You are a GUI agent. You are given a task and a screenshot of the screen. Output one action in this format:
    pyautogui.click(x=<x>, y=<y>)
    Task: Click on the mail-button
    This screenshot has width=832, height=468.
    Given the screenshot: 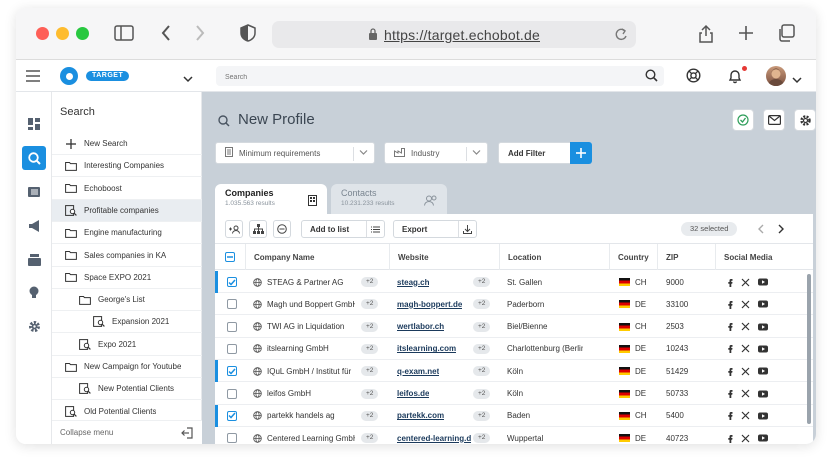 What is the action you would take?
    pyautogui.click(x=774, y=120)
    